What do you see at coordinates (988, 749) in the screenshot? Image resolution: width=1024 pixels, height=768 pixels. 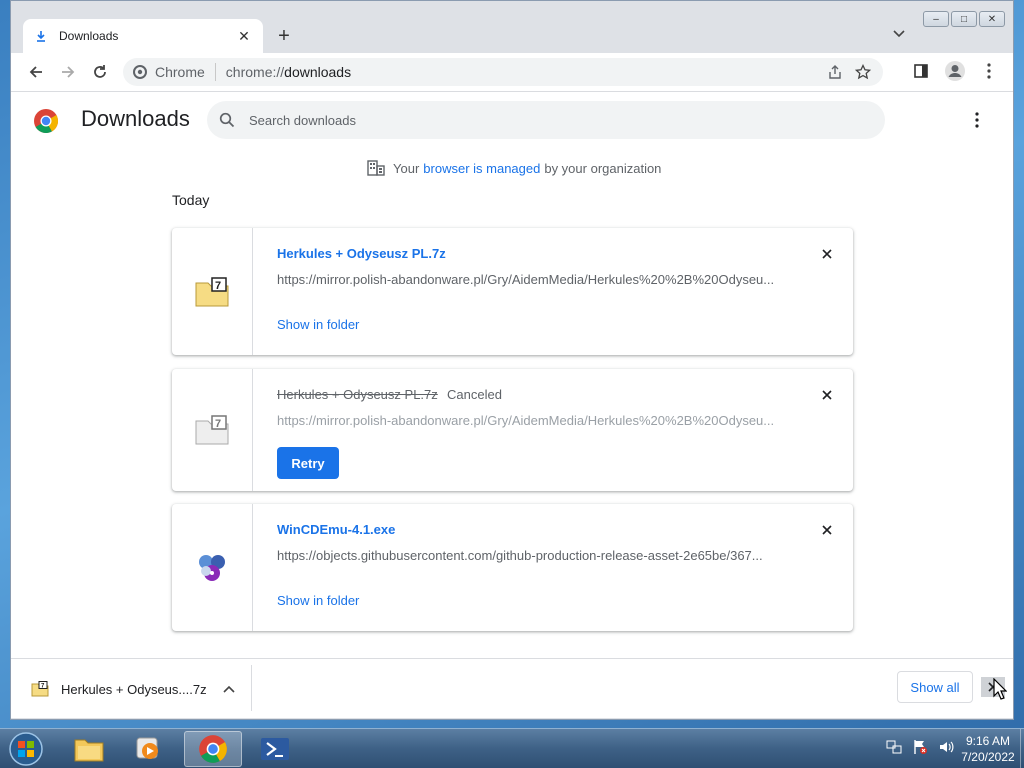 I see `taskbar-clock: 9:16 AM 7/20/2022` at bounding box center [988, 749].